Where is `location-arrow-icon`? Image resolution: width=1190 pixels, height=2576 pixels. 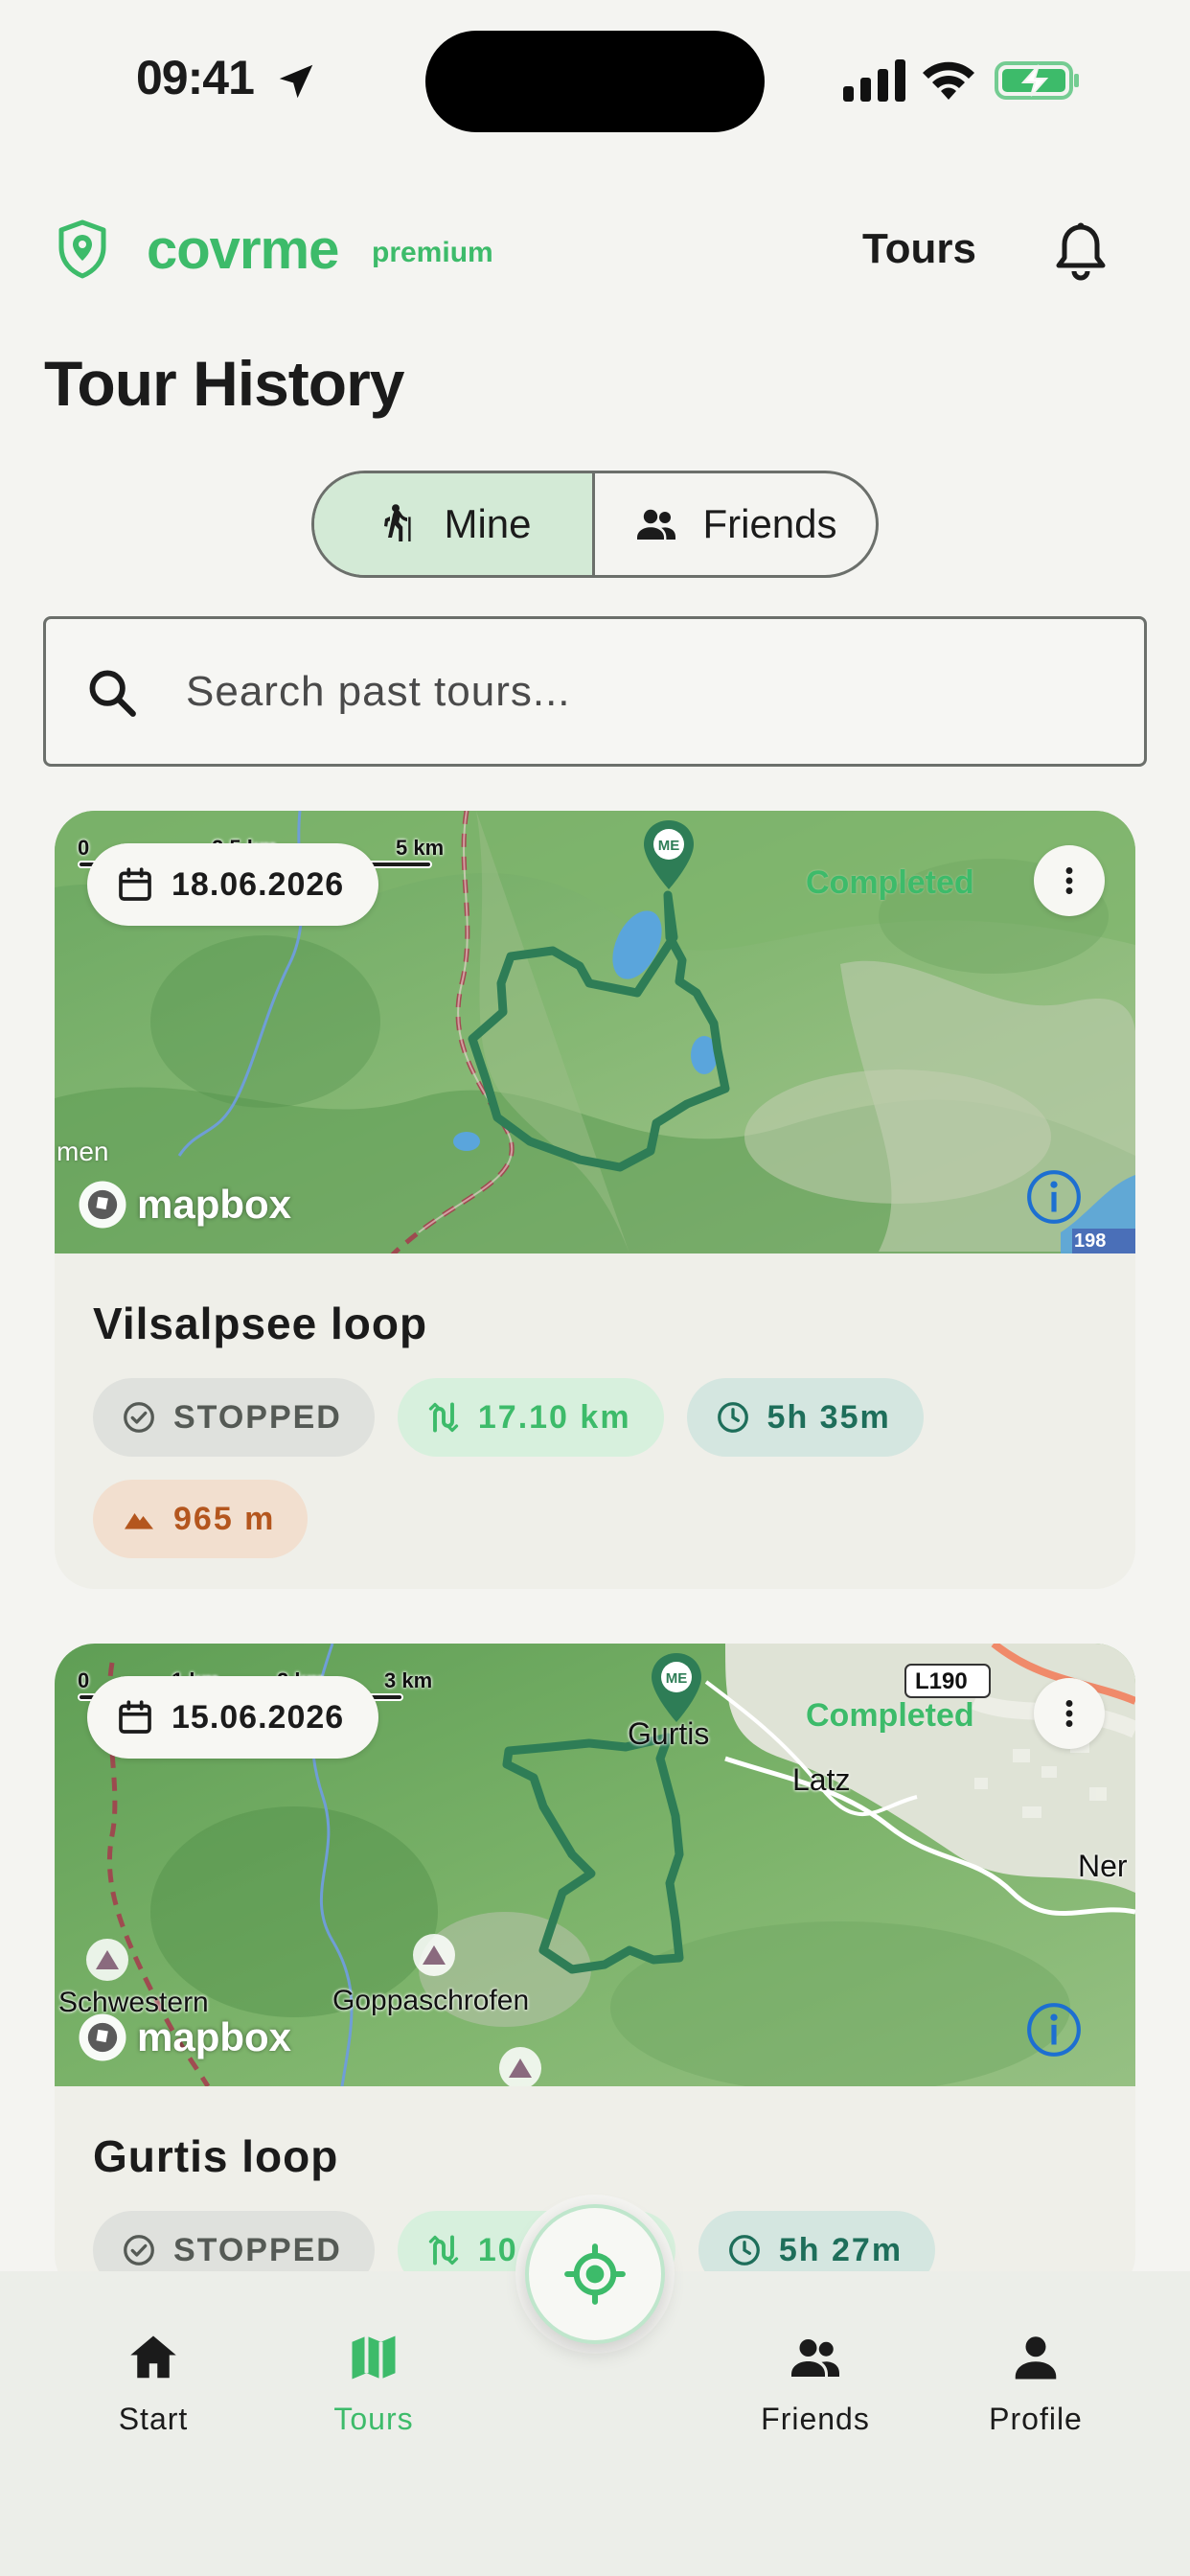
location-arrow-icon is located at coordinates (296, 81).